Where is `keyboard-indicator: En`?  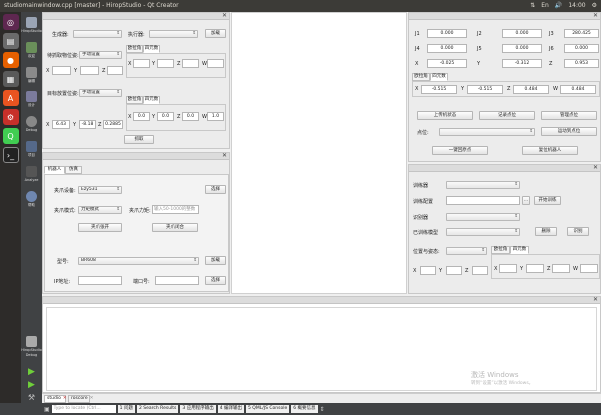
keyboard-indicator: En is located at coordinates (545, 6).